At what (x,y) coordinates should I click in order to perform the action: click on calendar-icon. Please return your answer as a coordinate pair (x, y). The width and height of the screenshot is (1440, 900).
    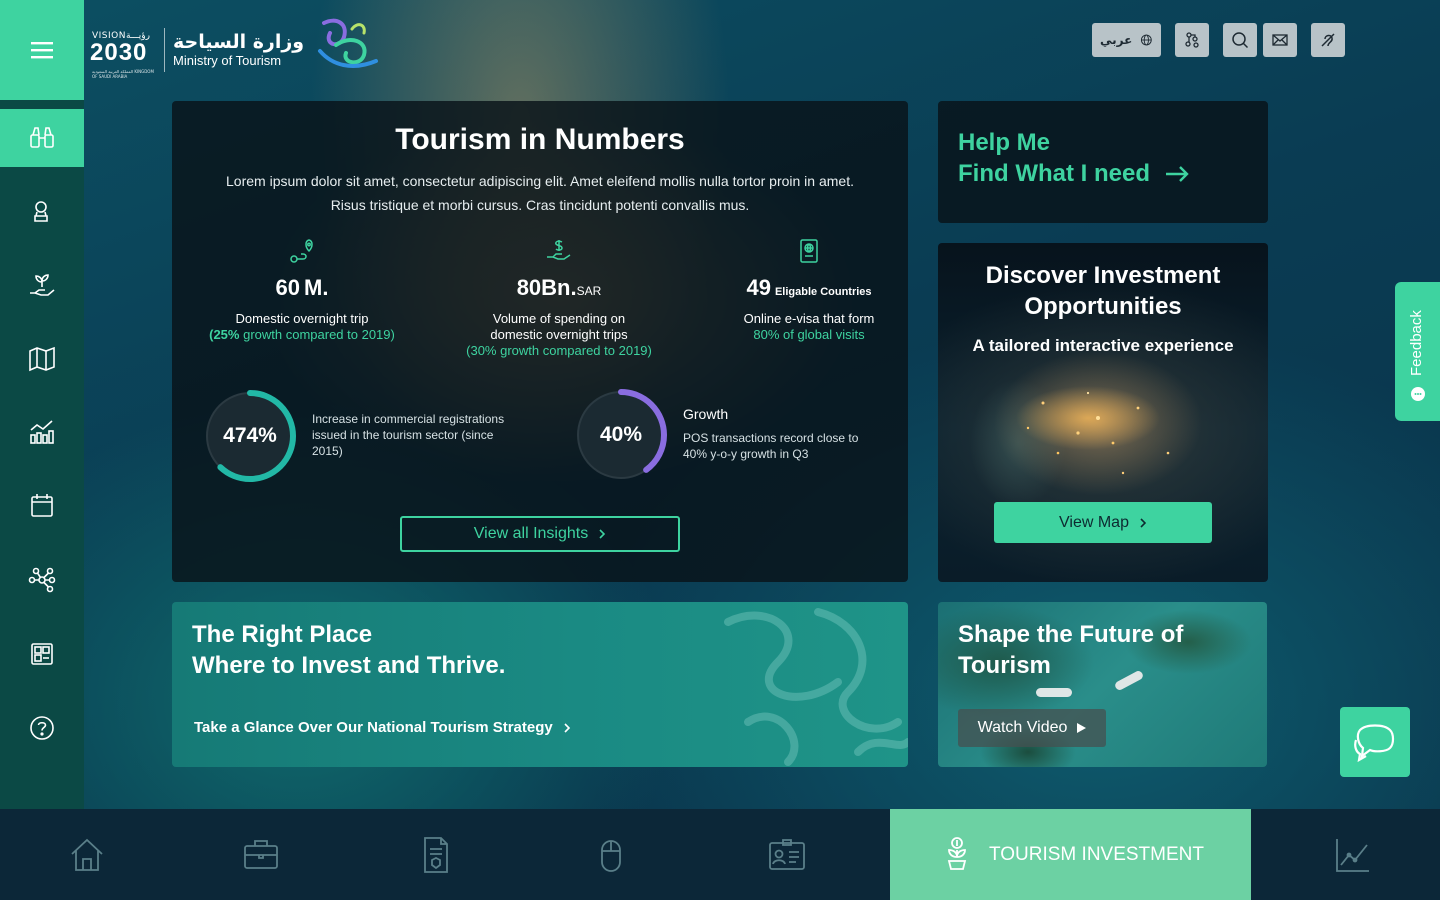
    Looking at the image, I should click on (42, 505).